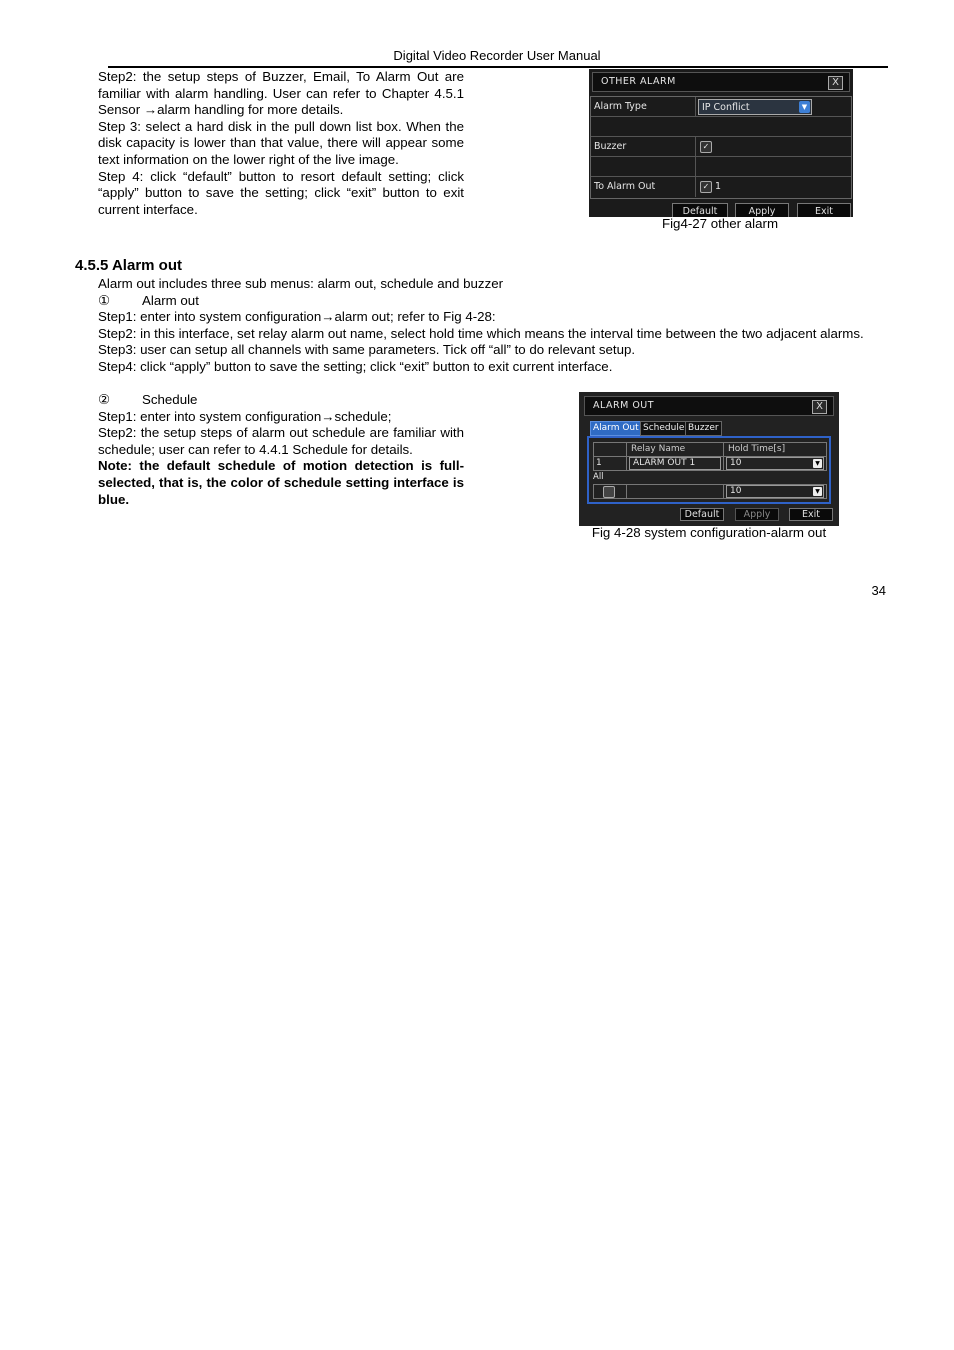 Image resolution: width=954 pixels, height=1350 pixels. What do you see at coordinates (726, 107) in the screenshot?
I see `select-value: IP Conflict` at bounding box center [726, 107].